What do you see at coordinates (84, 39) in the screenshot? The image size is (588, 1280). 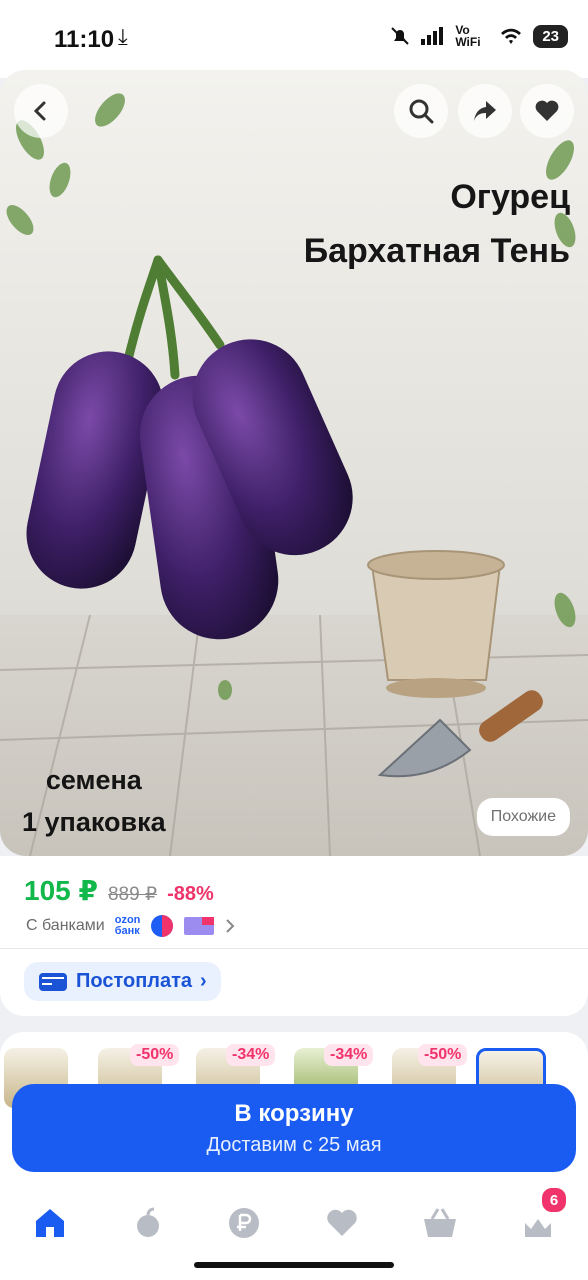 I see `clock: 11:10` at bounding box center [84, 39].